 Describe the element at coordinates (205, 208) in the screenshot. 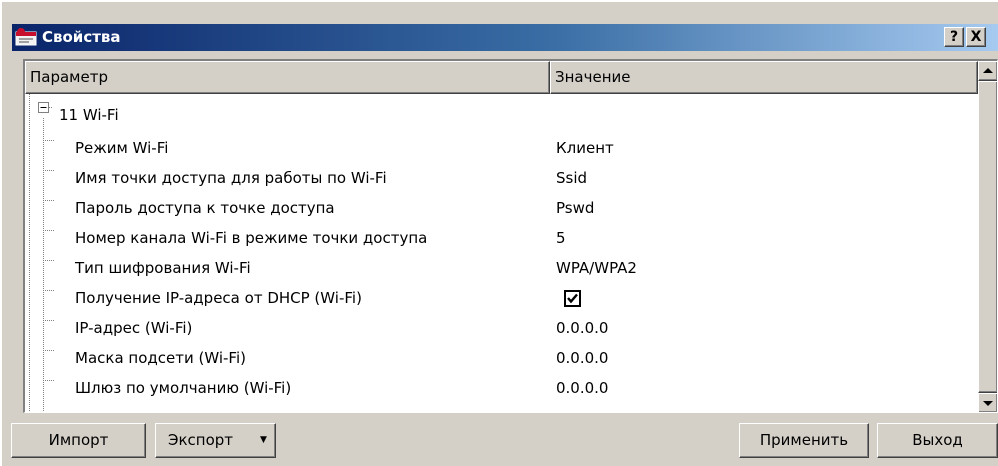

I see `row-password-label: Пароль доступа к точке доступа` at that location.